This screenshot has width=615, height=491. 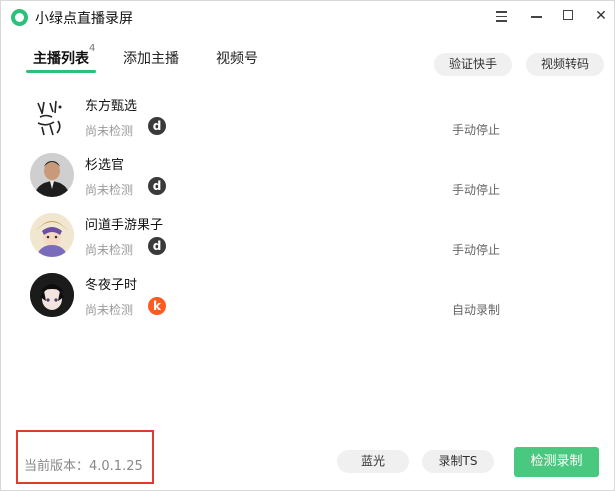 What do you see at coordinates (565, 64) in the screenshot?
I see `video-transcode-button: 视频转码` at bounding box center [565, 64].